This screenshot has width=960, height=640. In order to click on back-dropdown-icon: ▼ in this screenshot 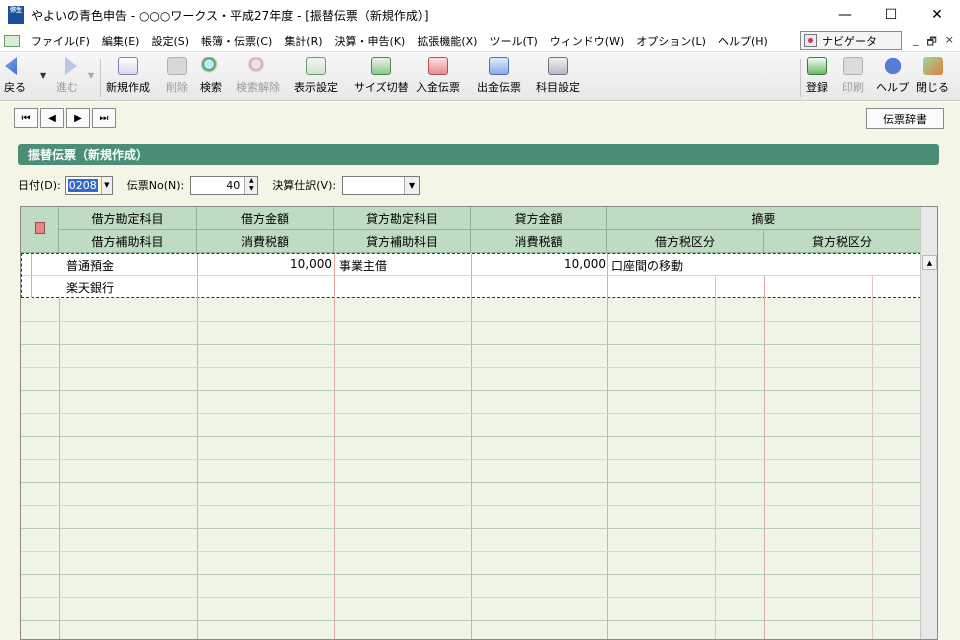, I will do `click(43, 75)`.